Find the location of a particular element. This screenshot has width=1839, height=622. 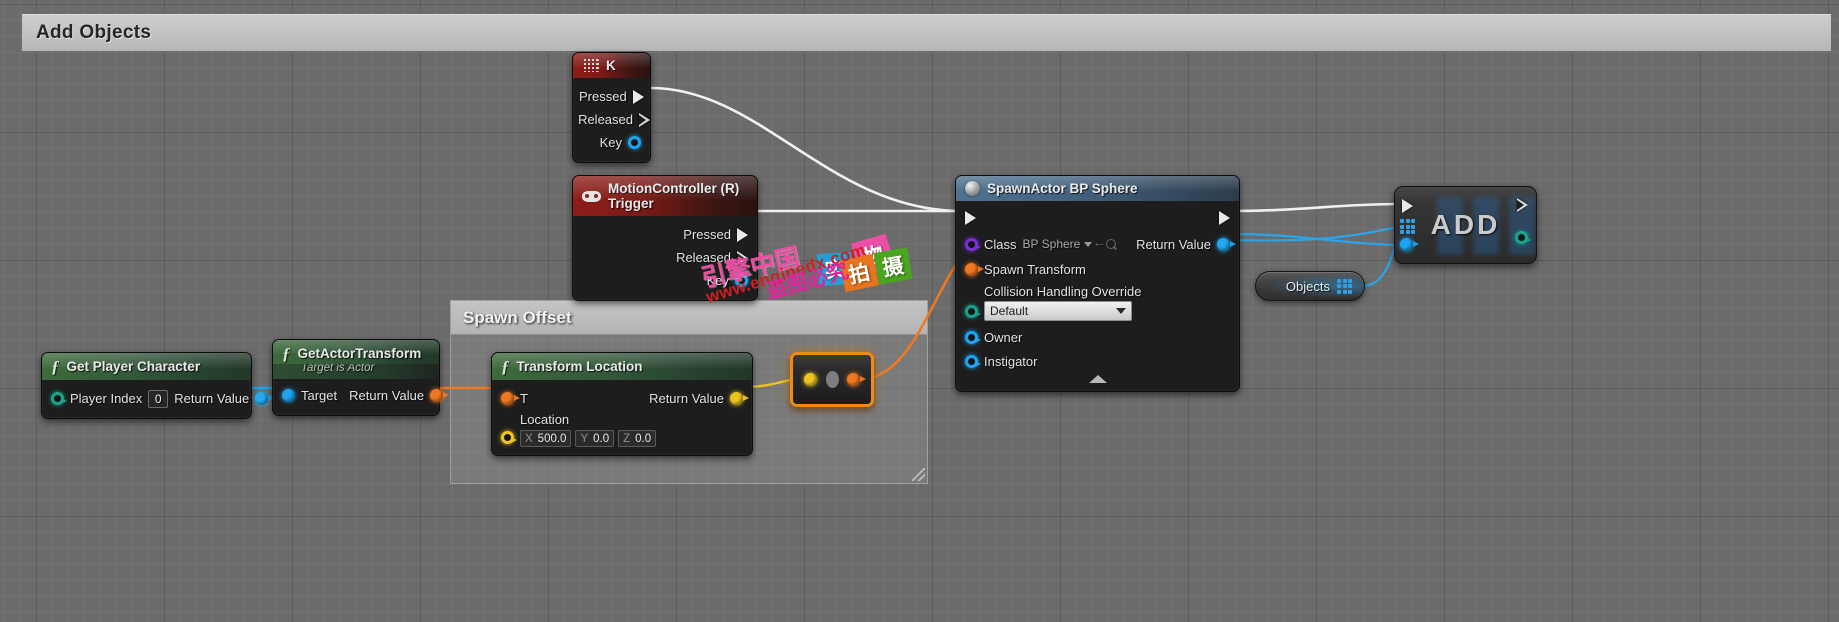

node-body: Player Index 0 Return Value is located at coordinates (158, 399).